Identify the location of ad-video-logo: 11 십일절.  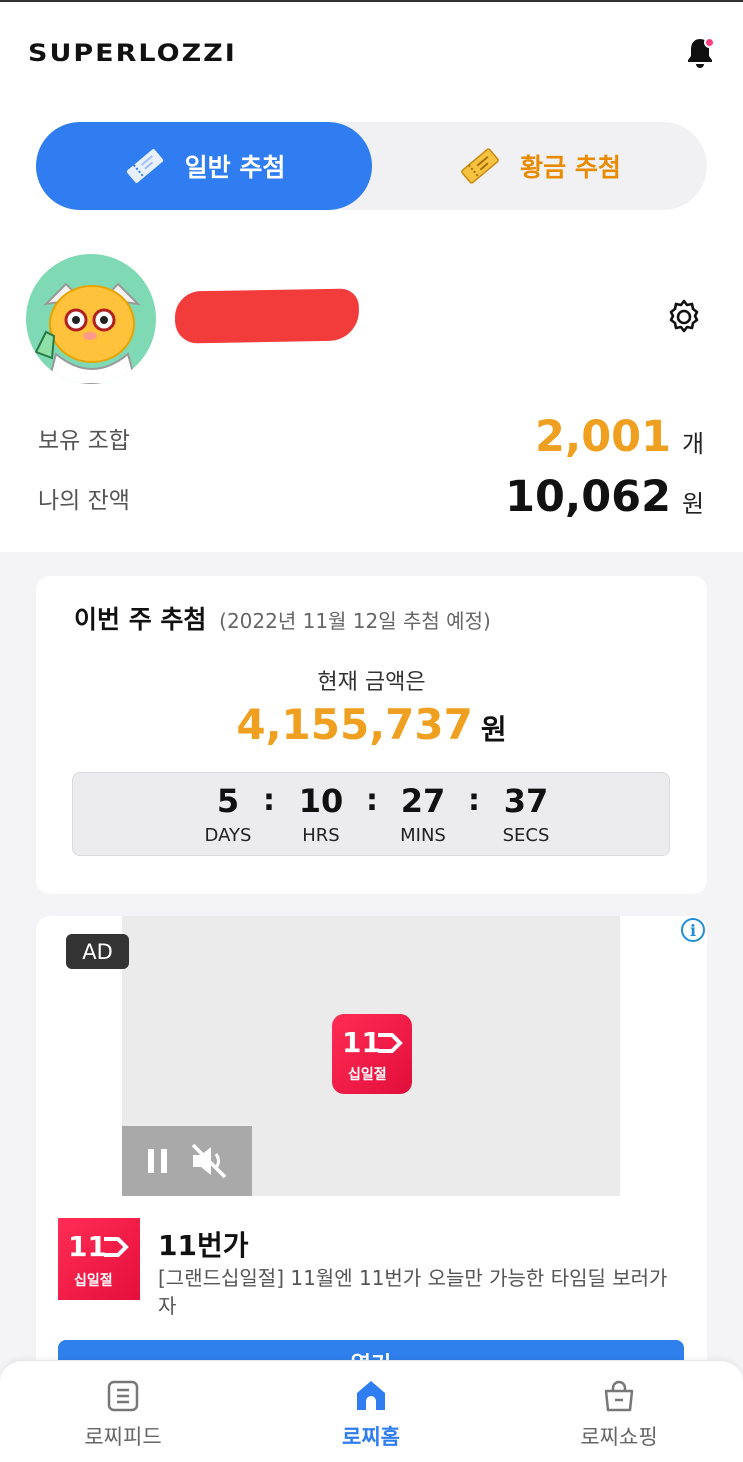
(372, 1054).